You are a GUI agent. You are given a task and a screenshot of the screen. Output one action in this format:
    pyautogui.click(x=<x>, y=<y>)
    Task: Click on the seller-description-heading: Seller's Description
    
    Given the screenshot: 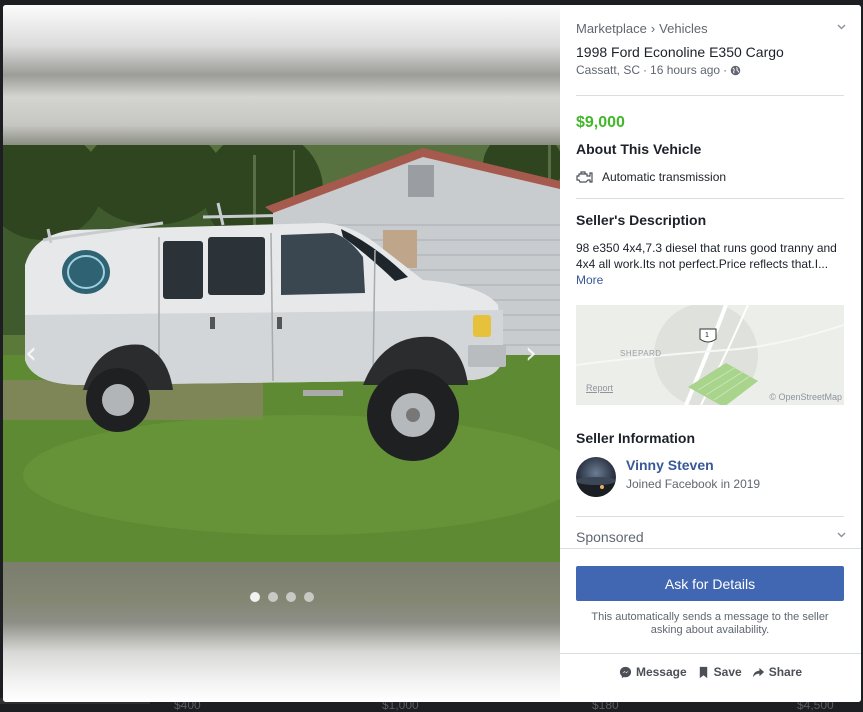 What is the action you would take?
    pyautogui.click(x=641, y=220)
    